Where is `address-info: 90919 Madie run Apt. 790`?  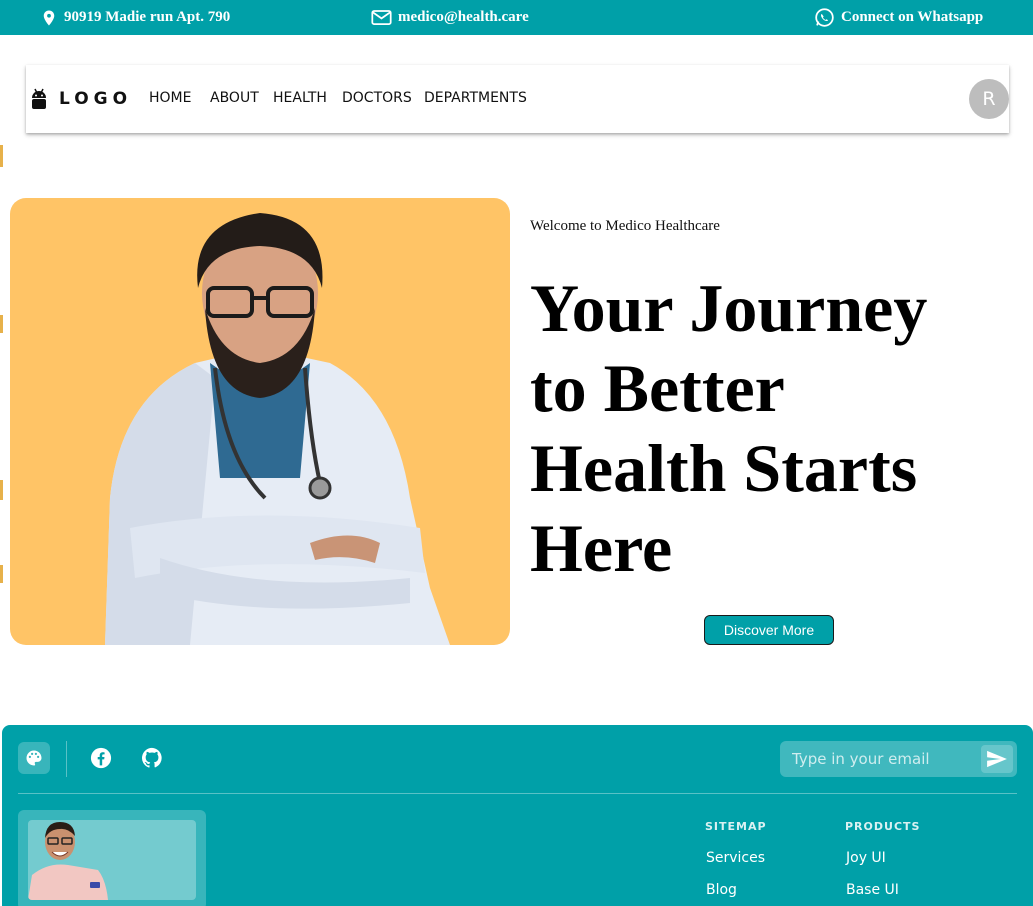
address-info: 90919 Madie run Apt. 790 is located at coordinates (135, 17).